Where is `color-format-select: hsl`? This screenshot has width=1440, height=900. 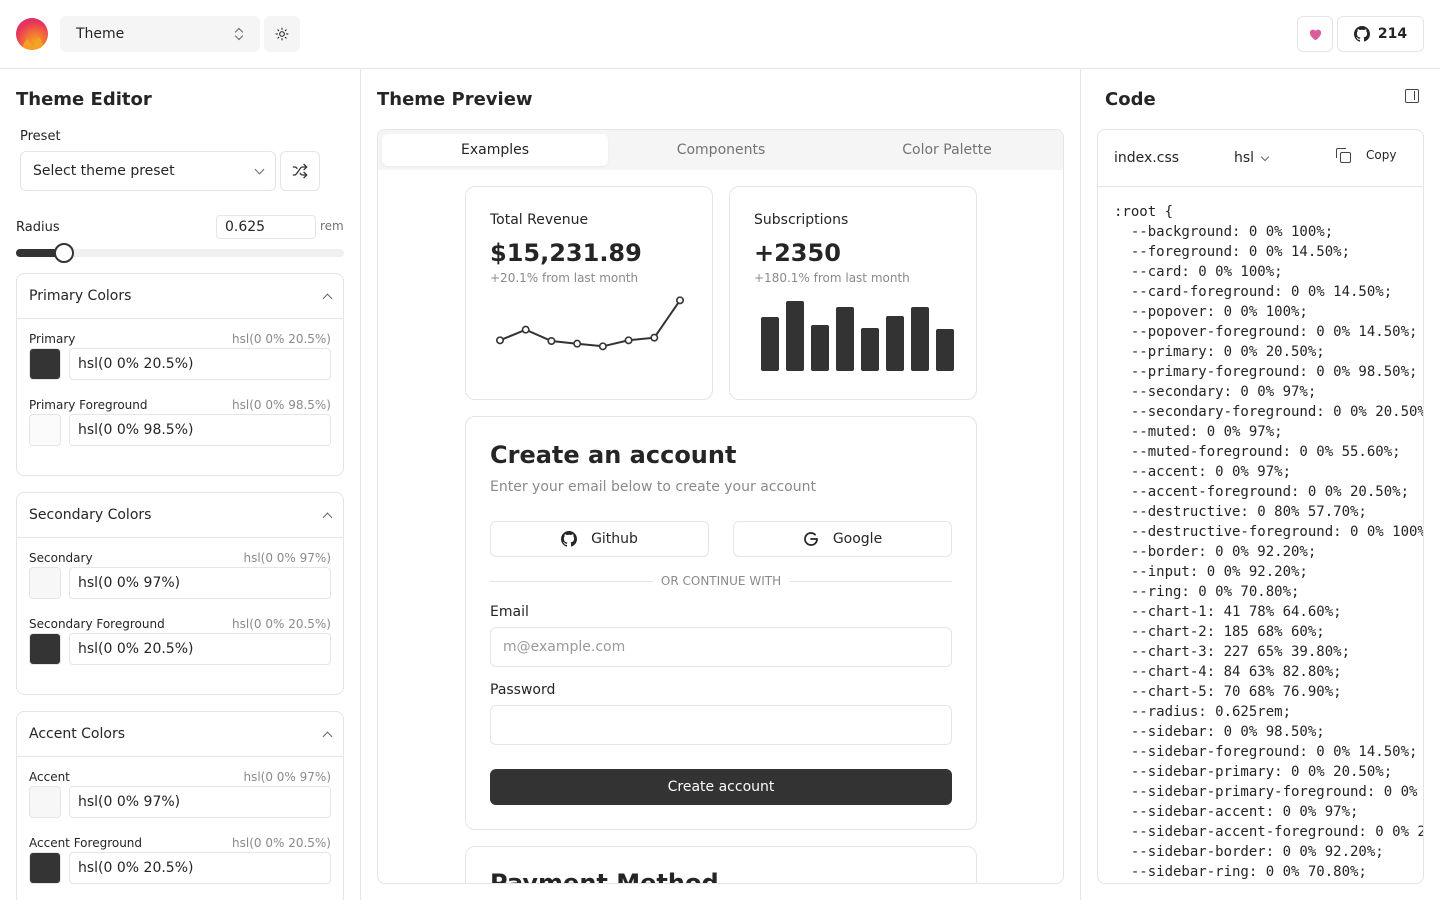 color-format-select: hsl is located at coordinates (1252, 158).